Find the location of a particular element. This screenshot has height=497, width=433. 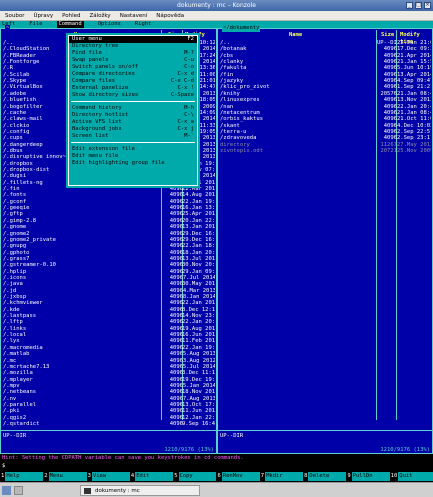

menu-item-label: Command history is located at coordinates (97, 108).